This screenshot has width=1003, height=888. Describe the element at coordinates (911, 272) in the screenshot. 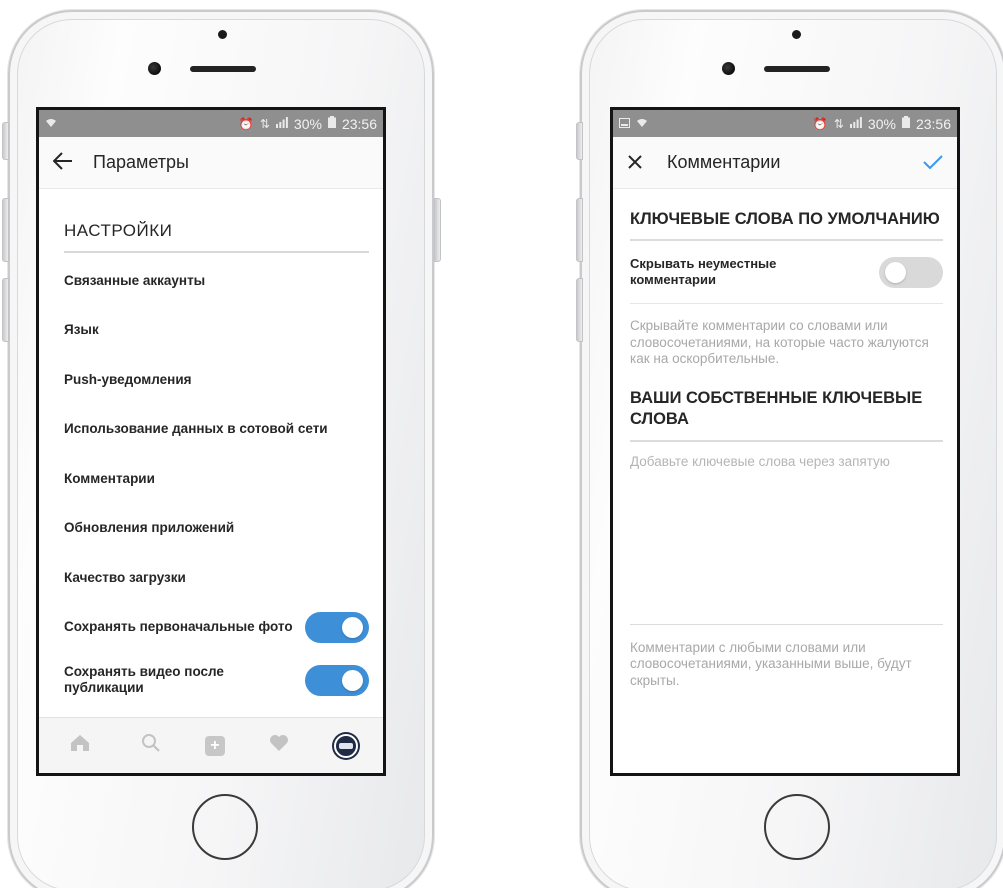

I see `hide-offensive-toggle` at that location.